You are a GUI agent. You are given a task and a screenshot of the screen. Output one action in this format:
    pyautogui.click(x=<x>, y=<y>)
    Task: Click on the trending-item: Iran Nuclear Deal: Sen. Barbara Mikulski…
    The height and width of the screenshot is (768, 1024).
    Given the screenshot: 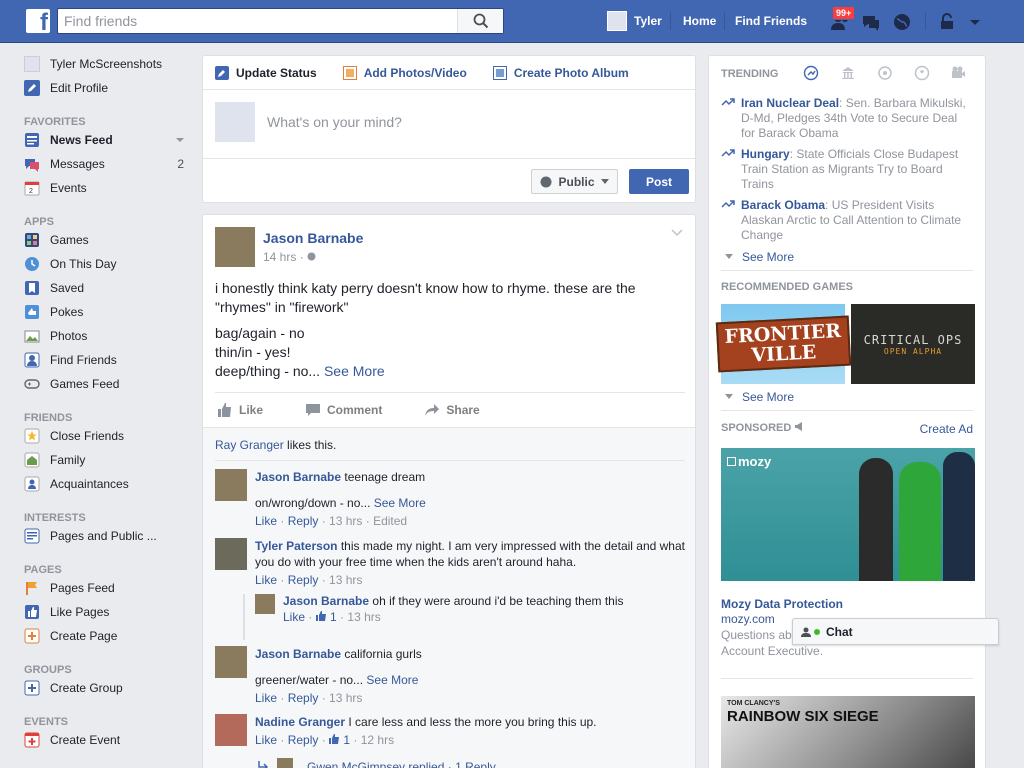 What is the action you would take?
    pyautogui.click(x=847, y=118)
    